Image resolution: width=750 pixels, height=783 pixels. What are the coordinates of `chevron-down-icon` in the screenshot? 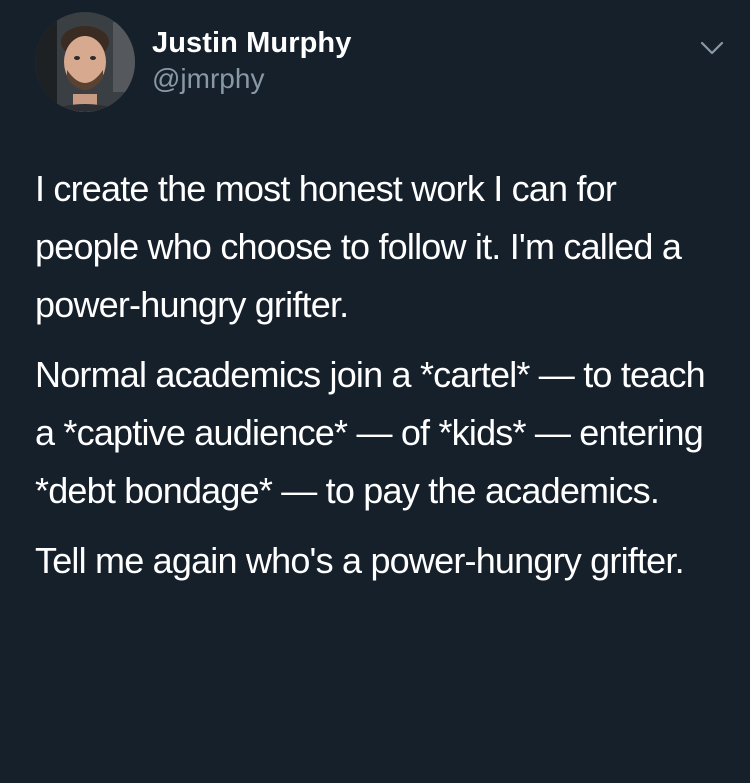 It's located at (712, 48).